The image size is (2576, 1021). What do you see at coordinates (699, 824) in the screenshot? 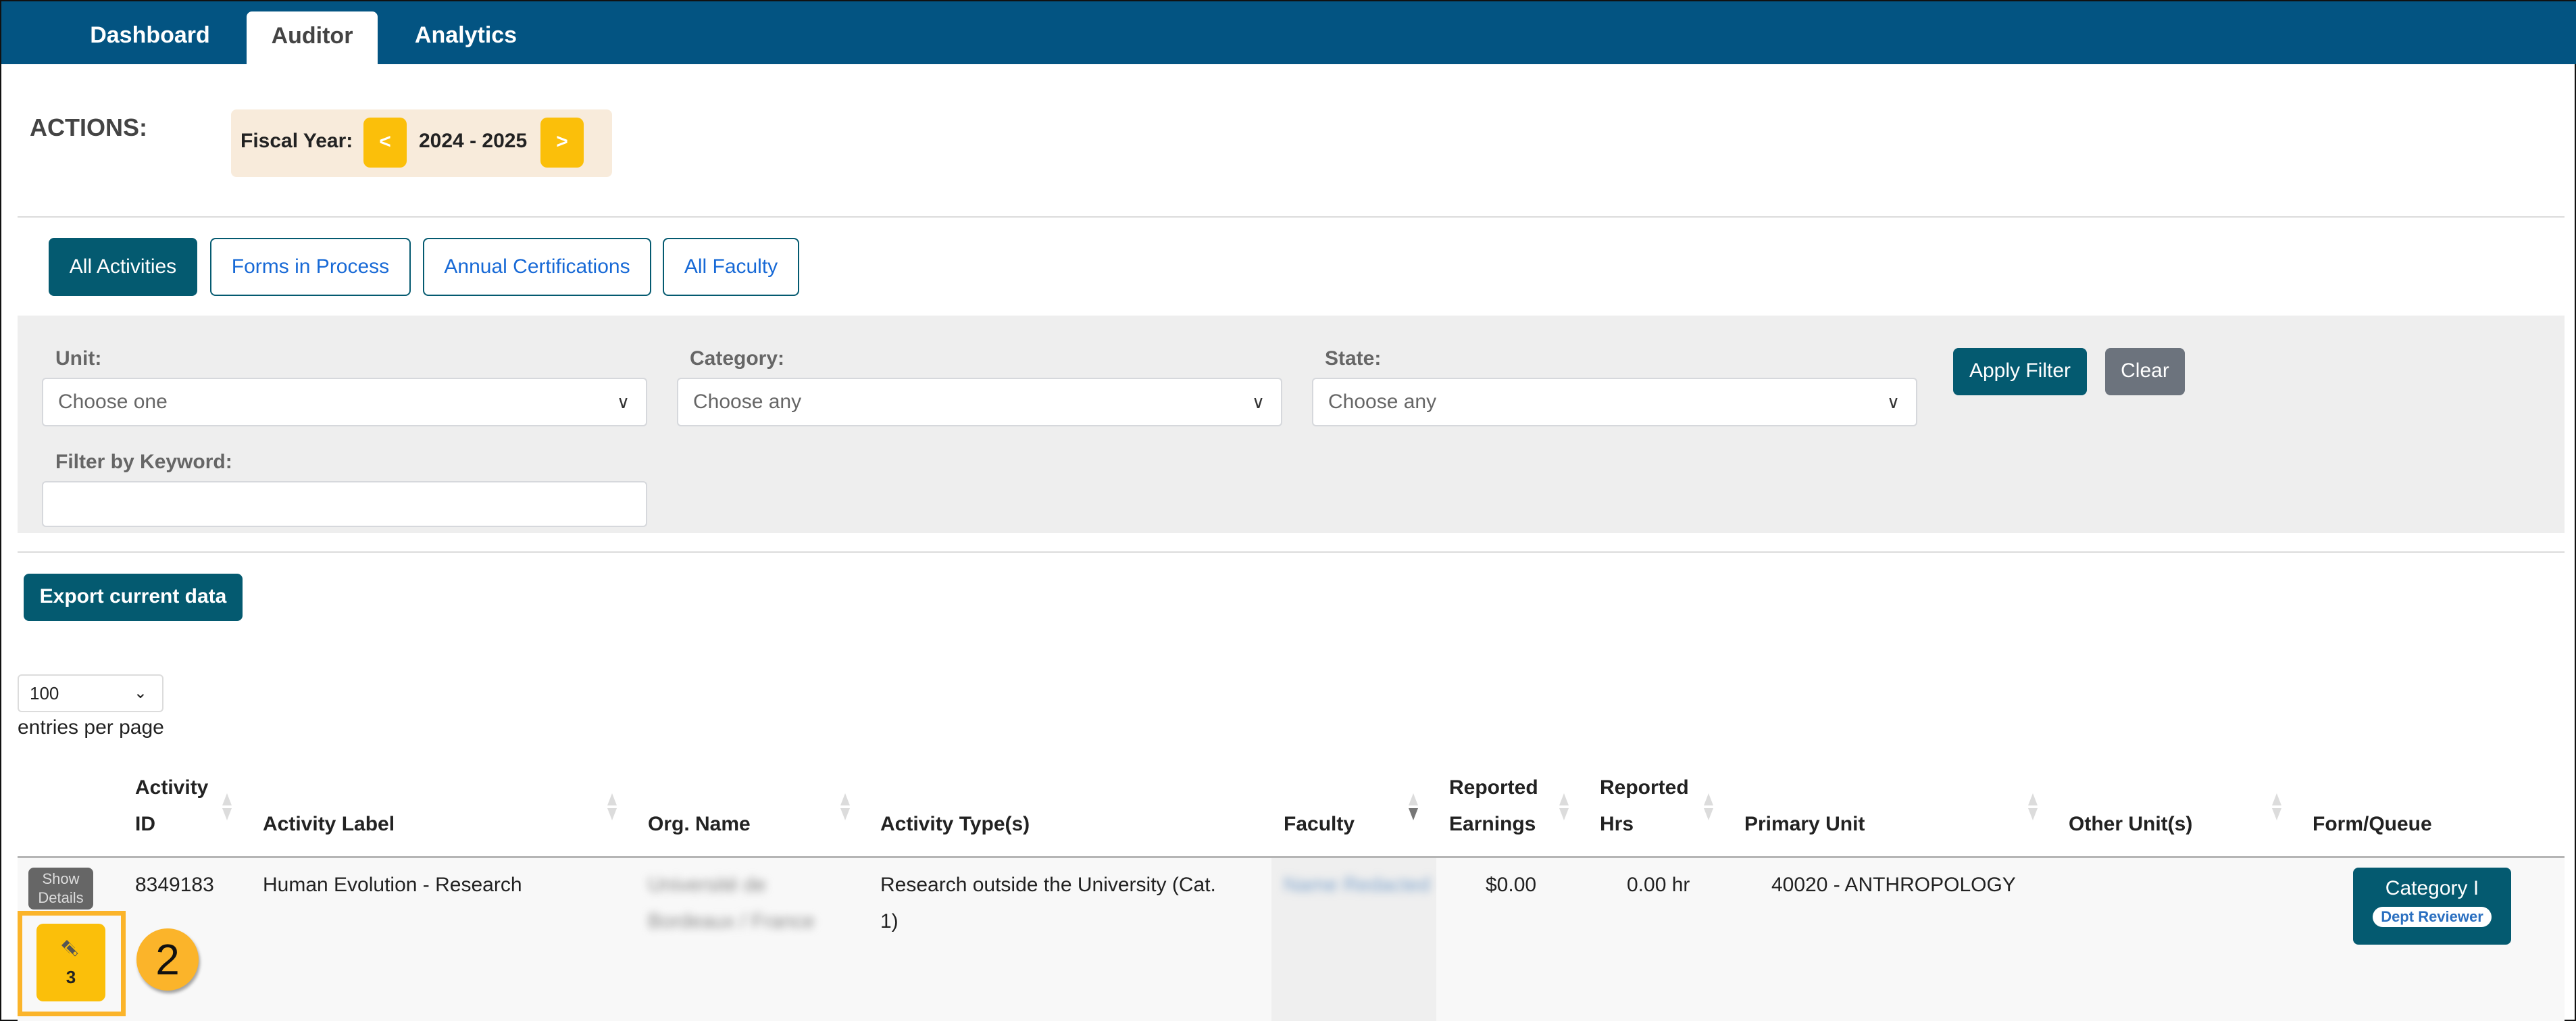
I see `column-header-org-name: Org. Name` at bounding box center [699, 824].